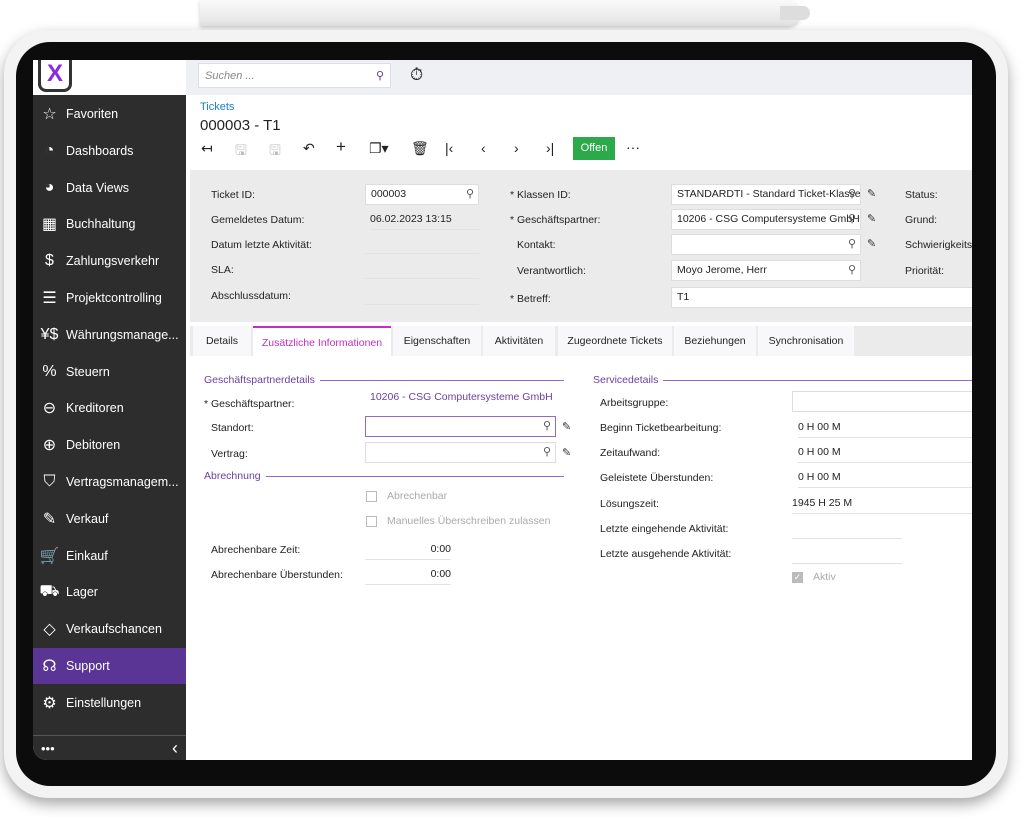 Image resolution: width=1024 pixels, height=817 pixels. I want to click on sidebar-item-kreditoren: ⊖ Kreditoren, so click(109, 408).